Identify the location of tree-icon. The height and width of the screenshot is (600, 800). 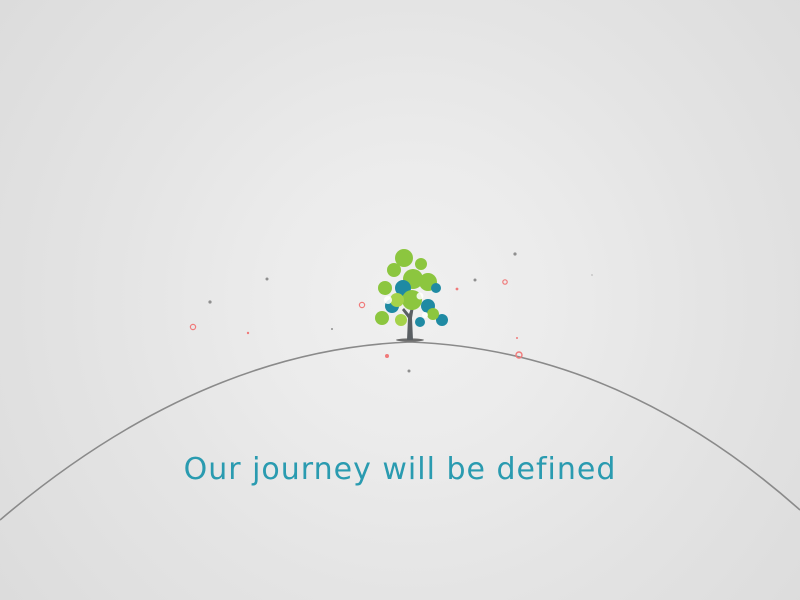
(411, 295).